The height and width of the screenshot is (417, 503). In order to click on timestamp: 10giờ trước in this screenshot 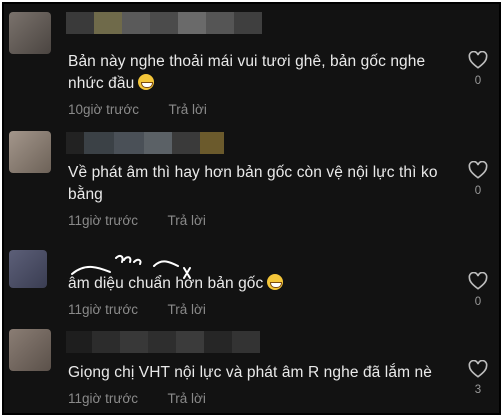, I will do `click(104, 109)`.